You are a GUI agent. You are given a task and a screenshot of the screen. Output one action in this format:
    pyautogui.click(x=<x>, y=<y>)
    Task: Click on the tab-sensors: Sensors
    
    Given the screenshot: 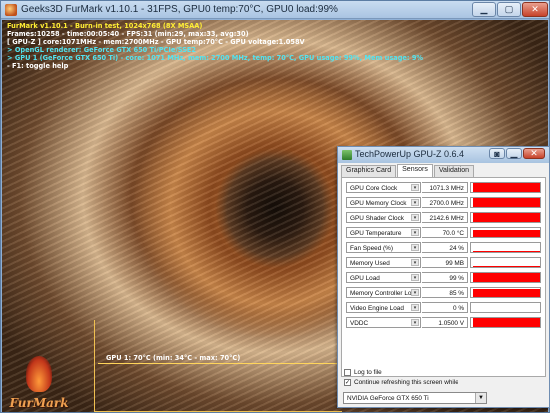 What is the action you would take?
    pyautogui.click(x=415, y=170)
    